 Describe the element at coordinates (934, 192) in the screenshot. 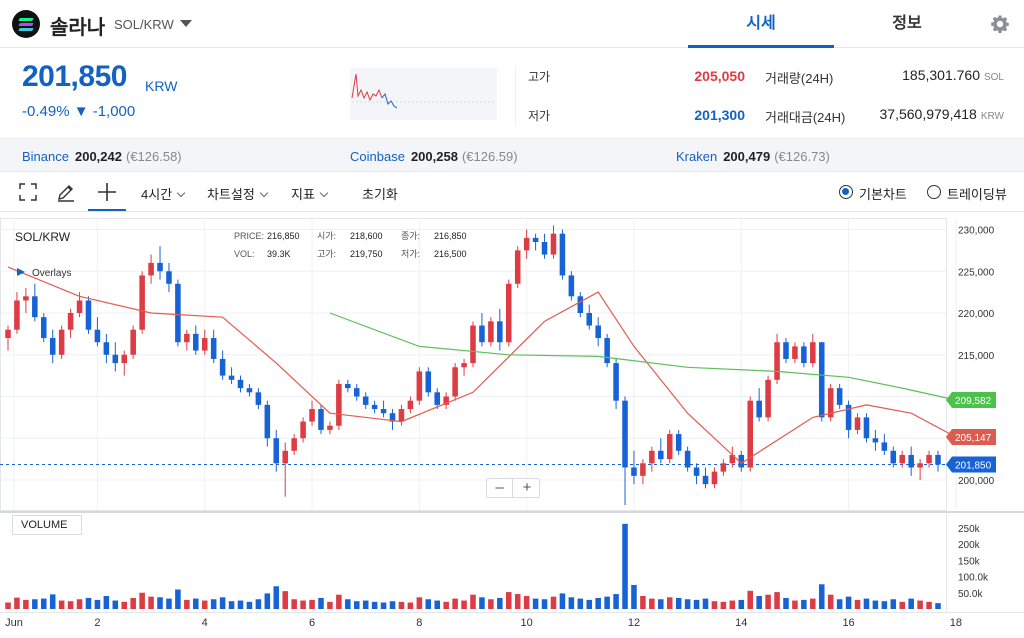

I see `radio-tradingview` at that location.